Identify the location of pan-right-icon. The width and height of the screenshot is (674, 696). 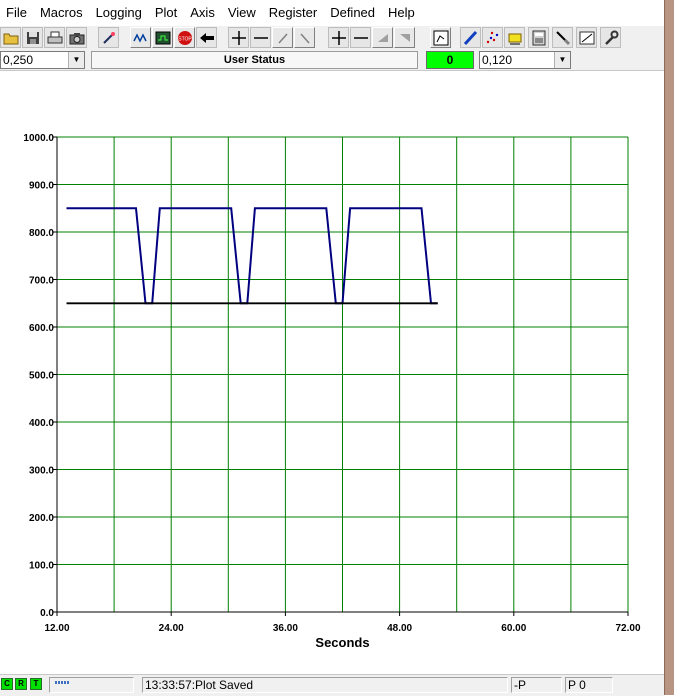
(304, 37).